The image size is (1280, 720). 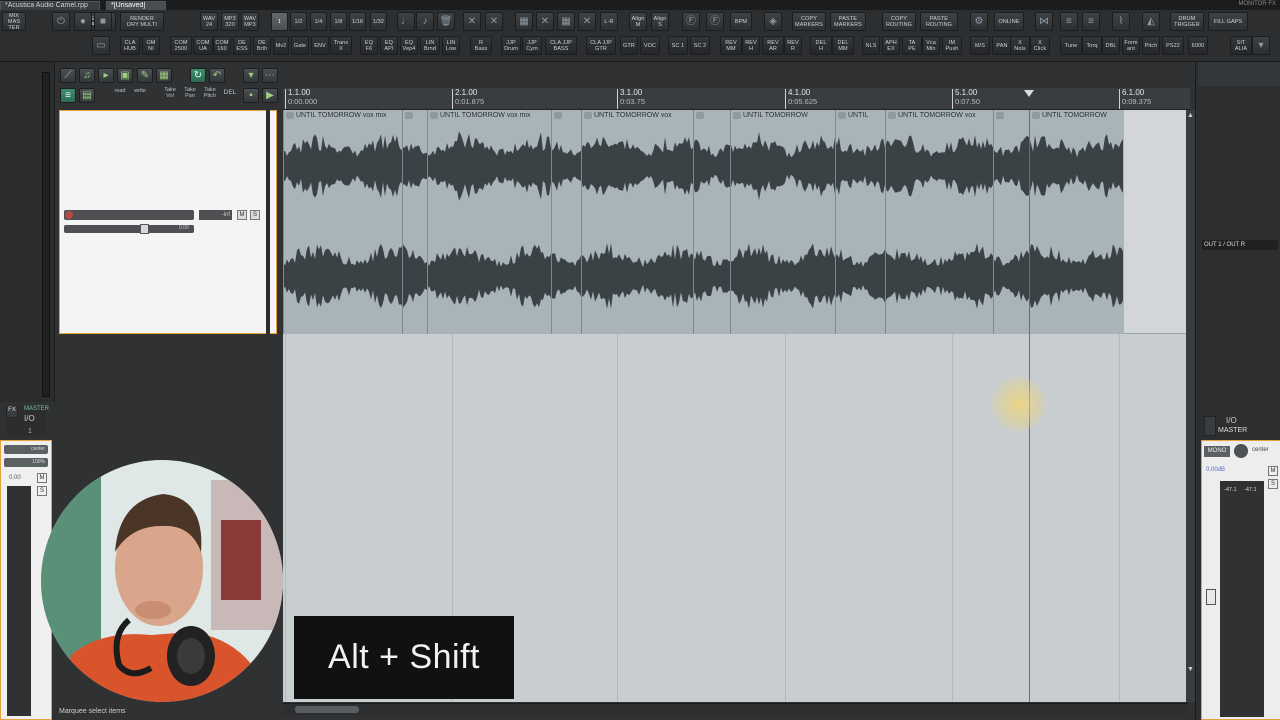 I want to click on vertical-scrollbar: ▲ ▼, so click(x=1190, y=406).